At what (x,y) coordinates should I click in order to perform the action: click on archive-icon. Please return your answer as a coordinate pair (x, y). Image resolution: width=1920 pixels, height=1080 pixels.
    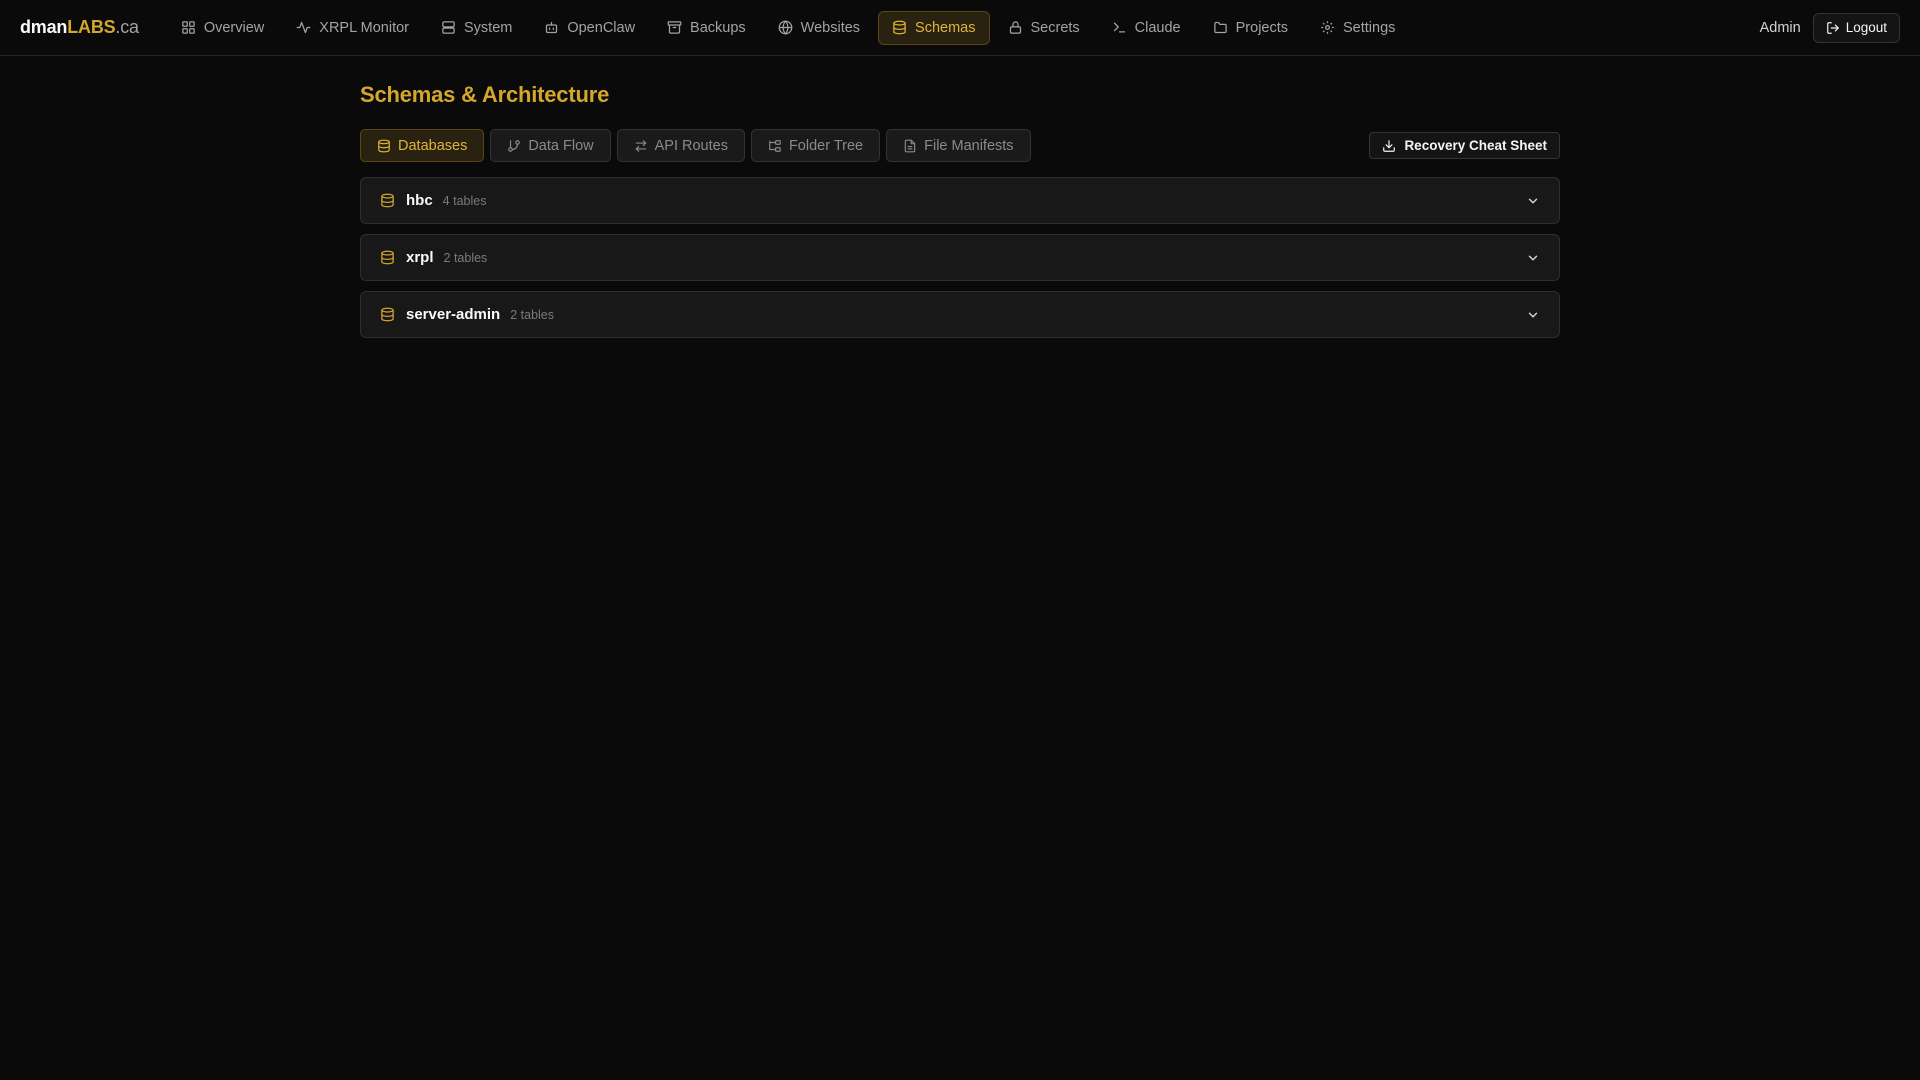
    Looking at the image, I should click on (674, 27).